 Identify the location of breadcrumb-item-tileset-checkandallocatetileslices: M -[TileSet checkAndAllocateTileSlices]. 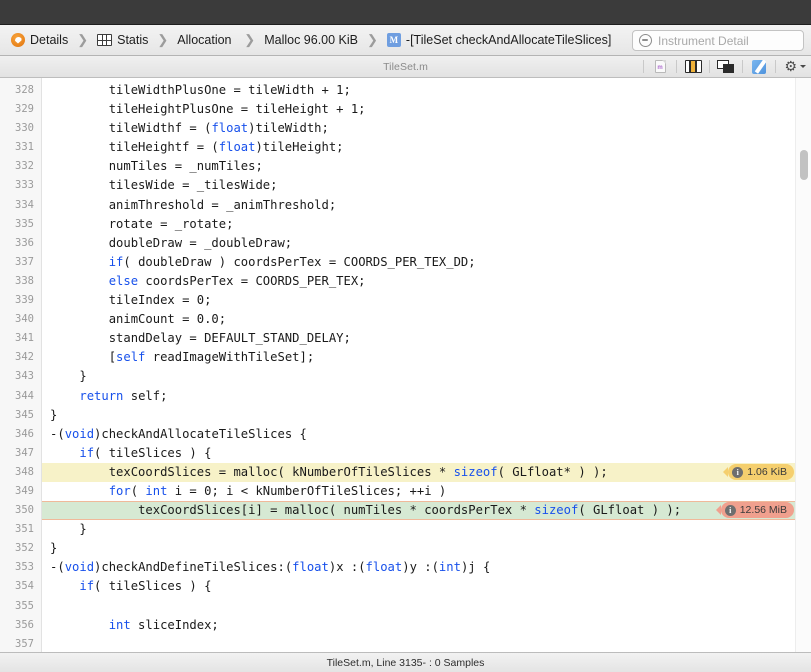
(499, 40).